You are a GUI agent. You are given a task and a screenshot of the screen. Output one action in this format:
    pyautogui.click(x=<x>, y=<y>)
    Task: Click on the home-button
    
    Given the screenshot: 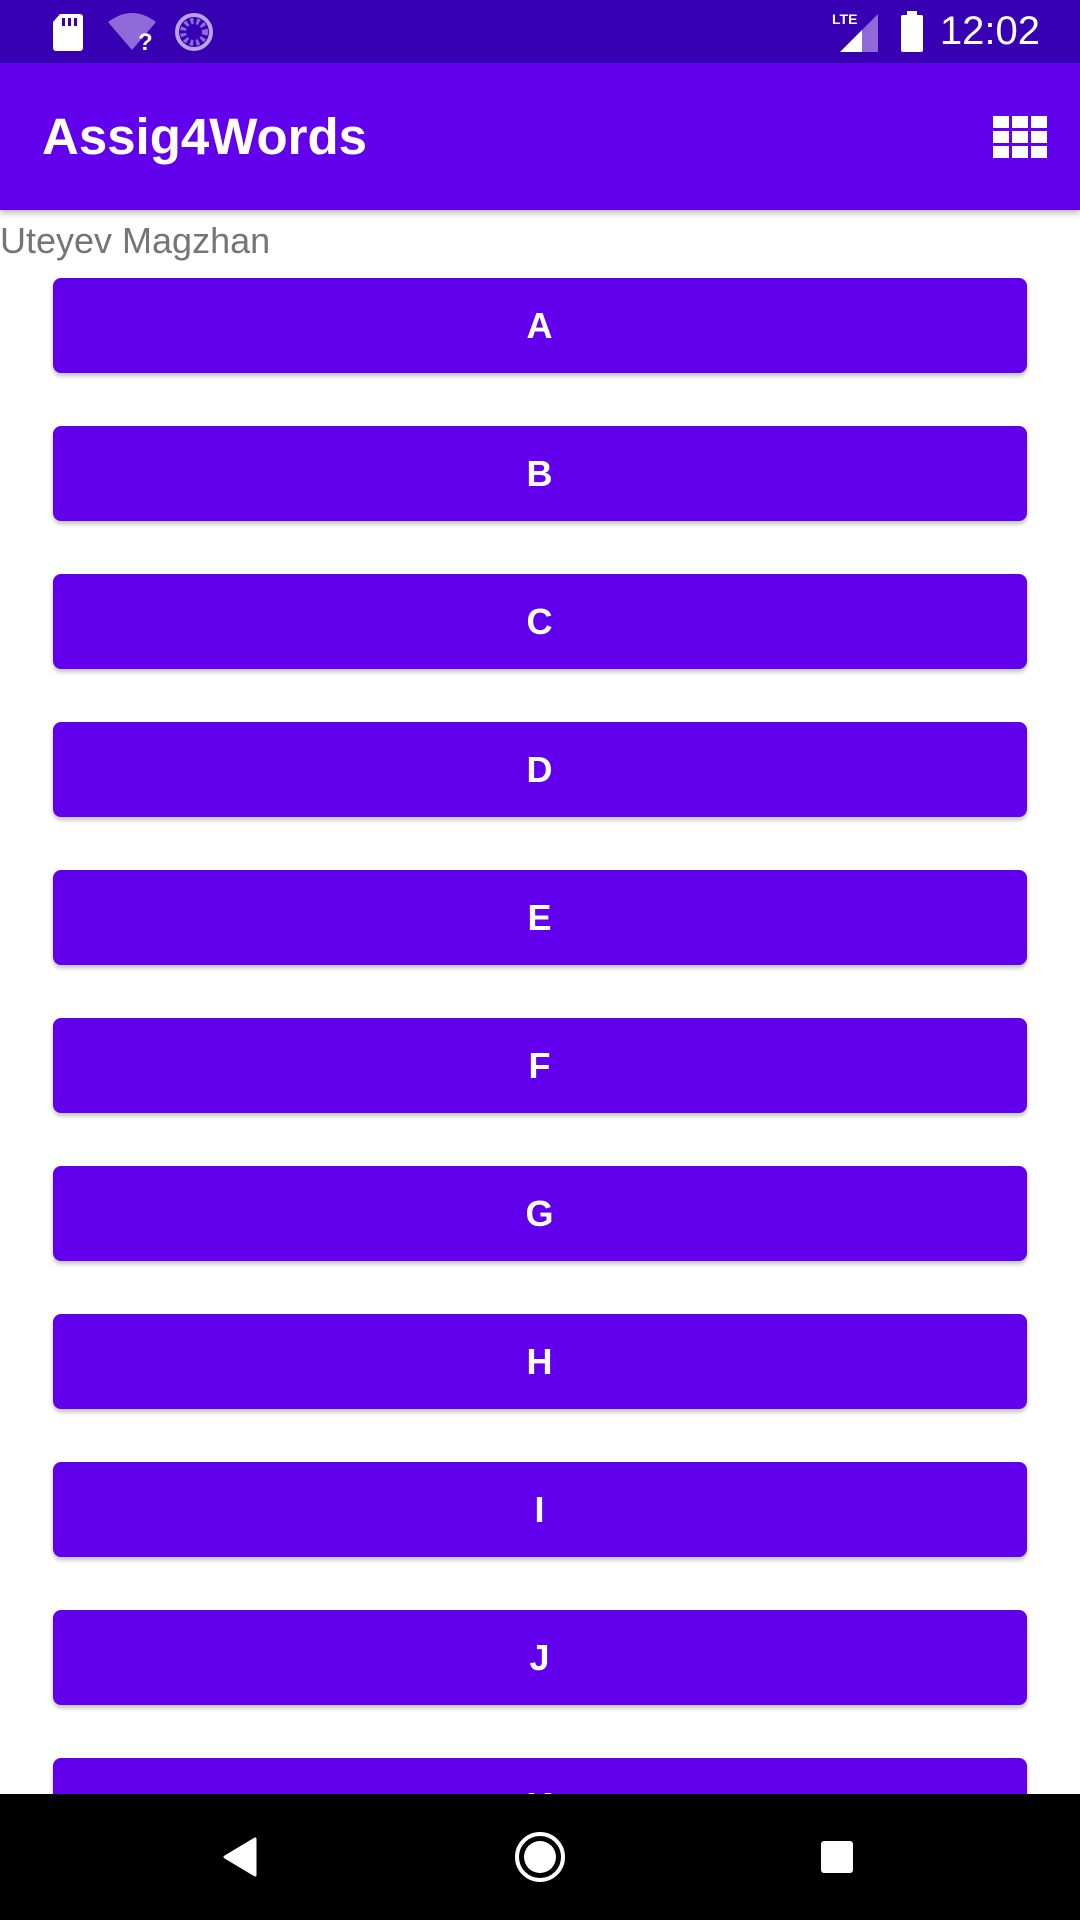 What is the action you would take?
    pyautogui.click(x=540, y=1857)
    